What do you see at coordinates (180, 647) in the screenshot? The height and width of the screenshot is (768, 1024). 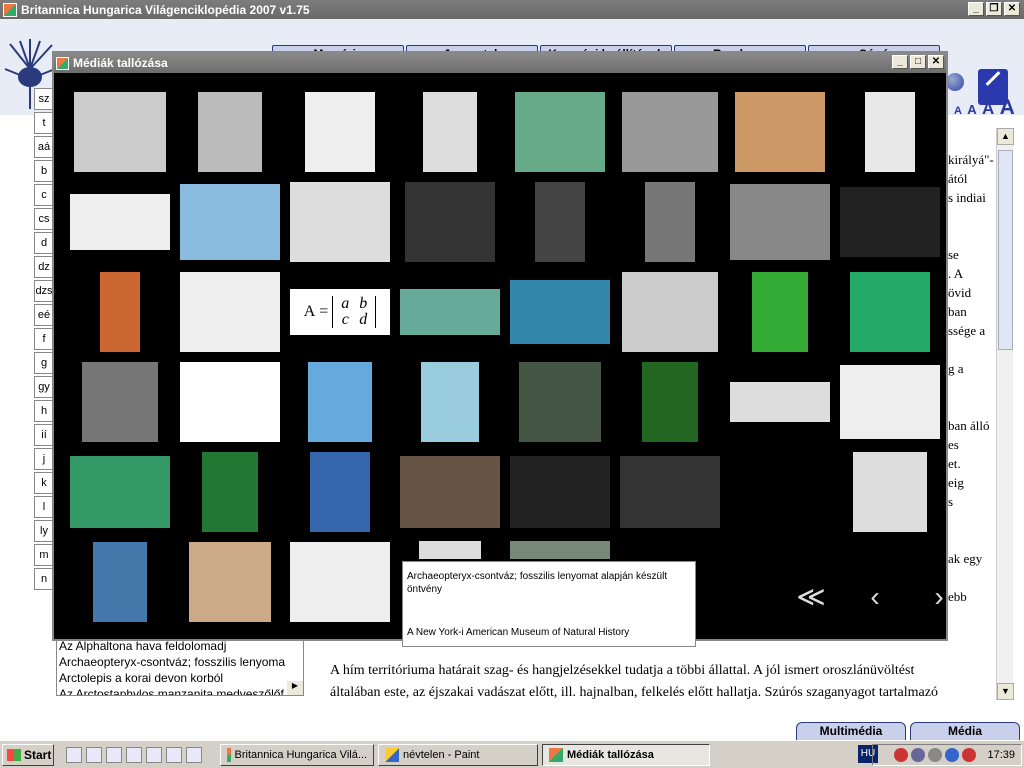 I see `result-item: Az Alphaltona hava feldolomadj` at bounding box center [180, 647].